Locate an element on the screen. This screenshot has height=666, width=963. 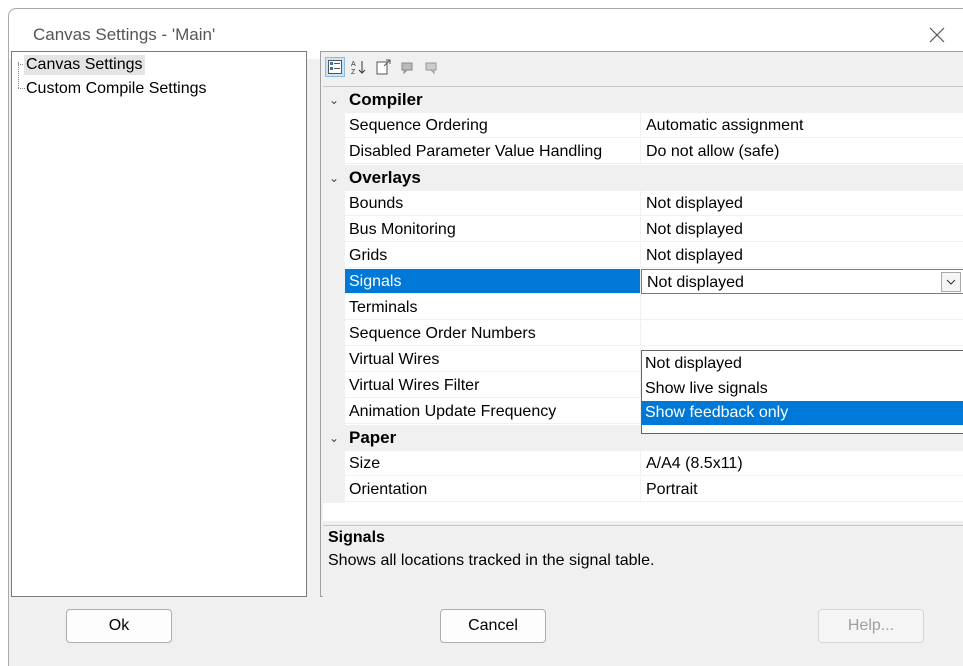
property-toolbar: A Z is located at coordinates (383, 67).